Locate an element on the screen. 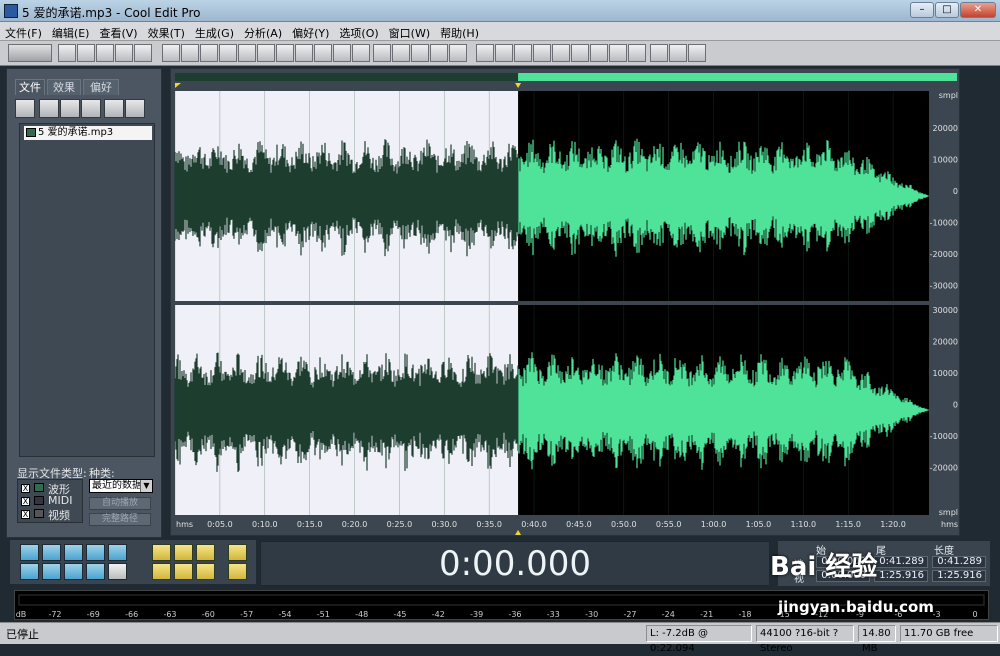 This screenshot has height=656, width=1000. amplify-icon is located at coordinates (458, 53).